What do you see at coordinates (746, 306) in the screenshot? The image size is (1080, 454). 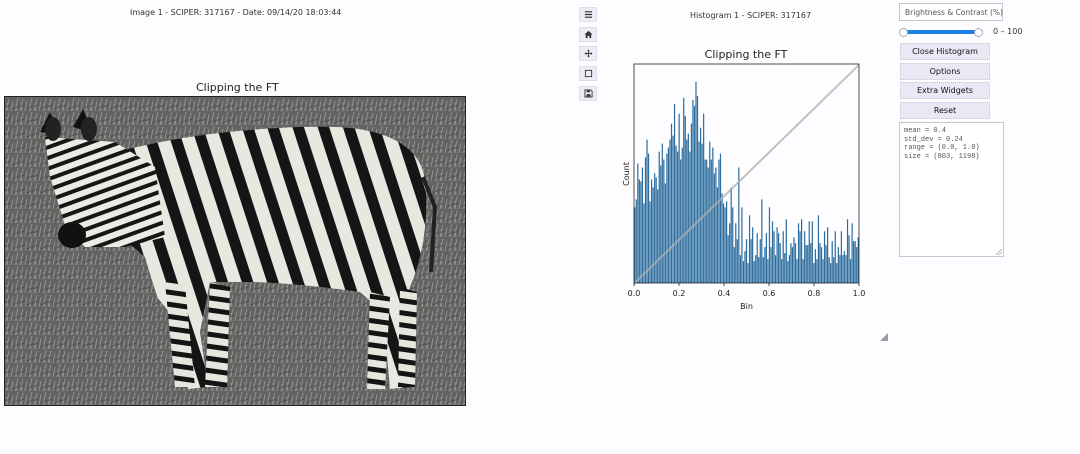 I see `x-axis-label: Bin` at bounding box center [746, 306].